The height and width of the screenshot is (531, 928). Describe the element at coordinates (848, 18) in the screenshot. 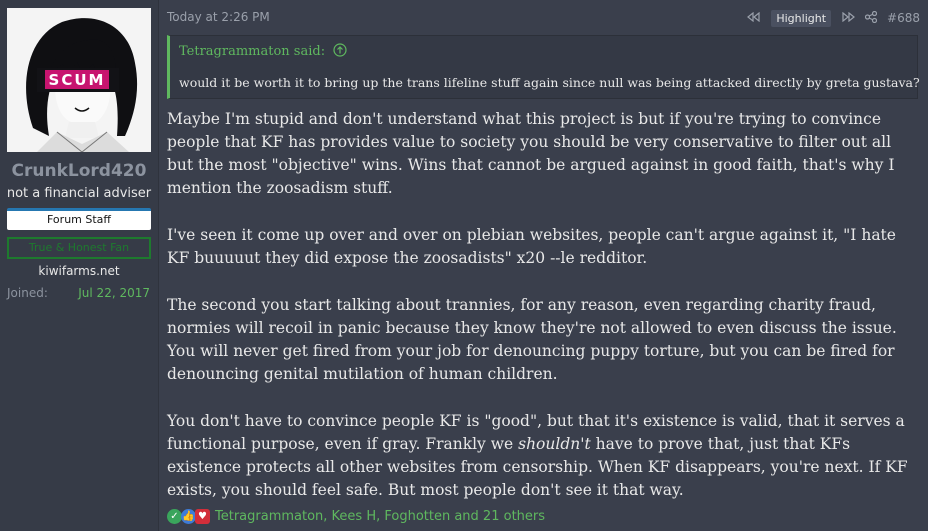

I see `next-highlight-icon` at that location.